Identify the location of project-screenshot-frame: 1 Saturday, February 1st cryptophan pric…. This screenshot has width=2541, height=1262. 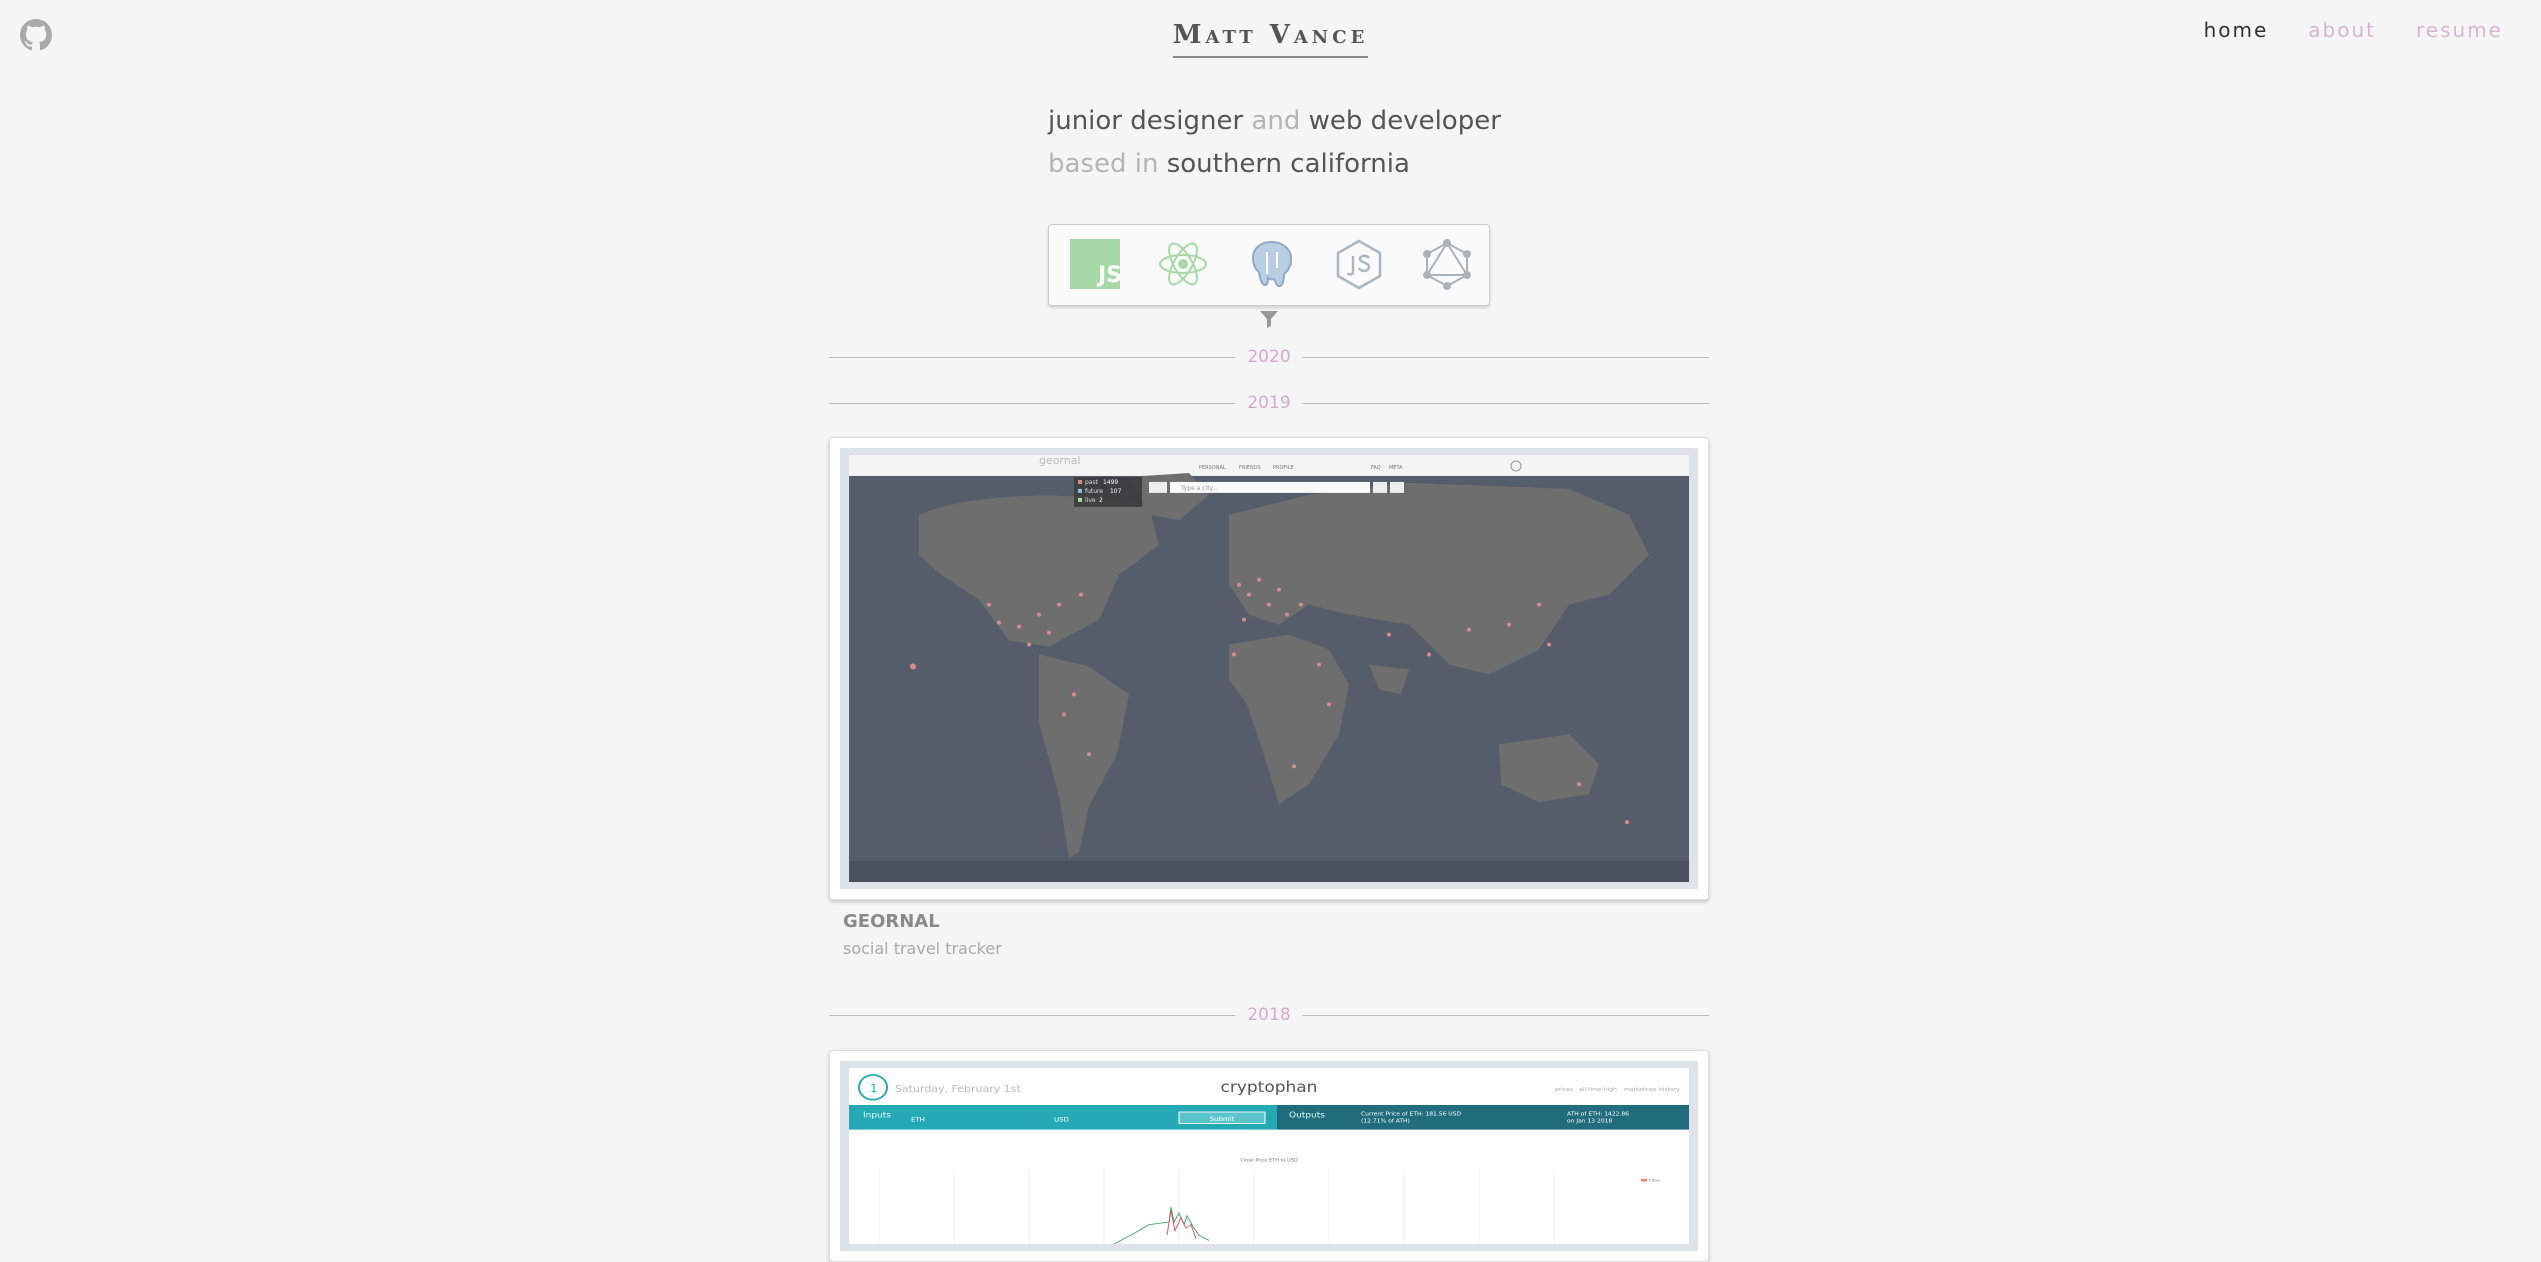
(1269, 1156).